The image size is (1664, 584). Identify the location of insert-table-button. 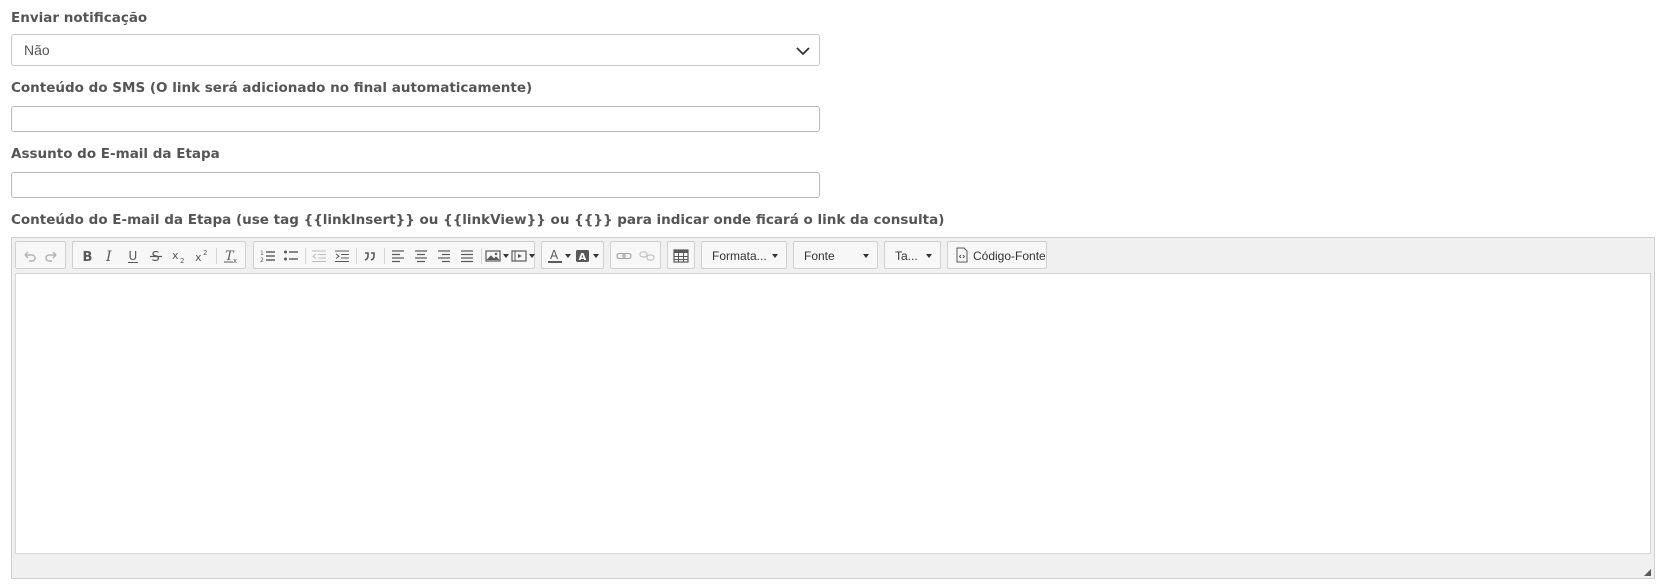
(681, 256).